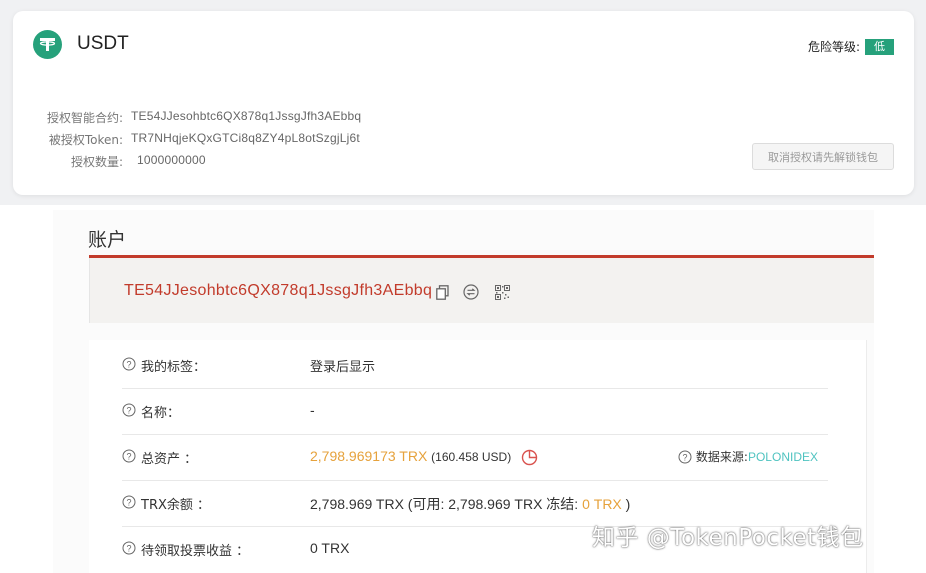 This screenshot has width=926, height=573. Describe the element at coordinates (47, 44) in the screenshot. I see `tether-icon` at that location.